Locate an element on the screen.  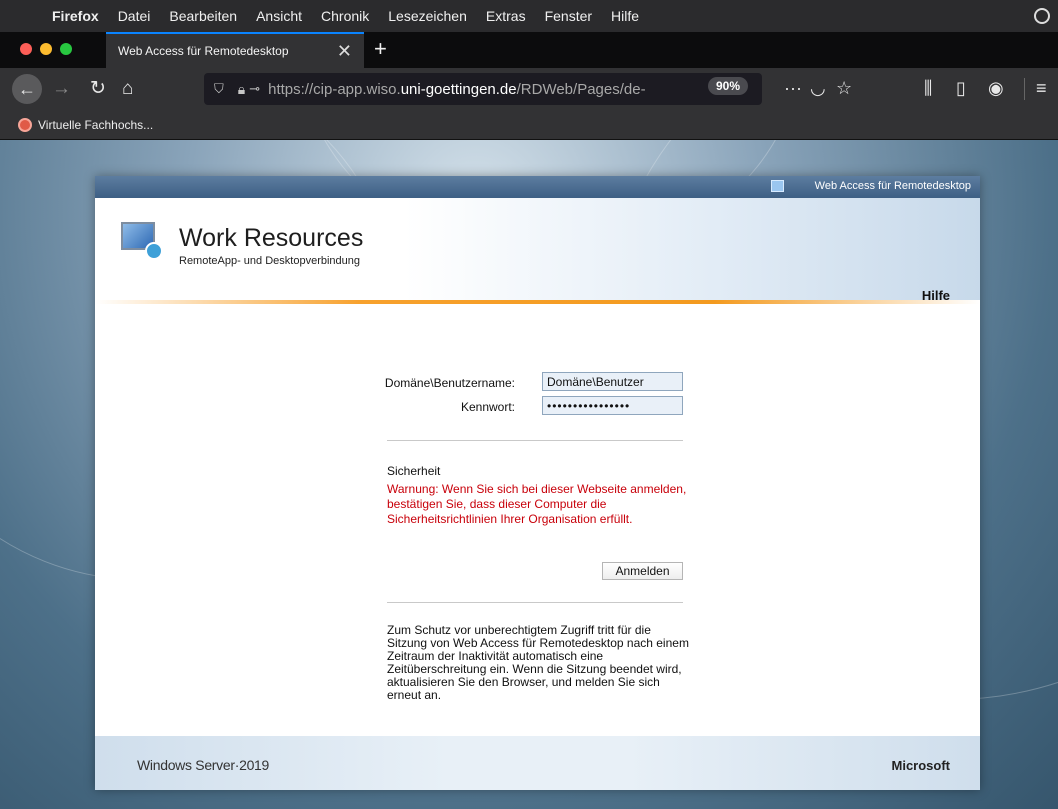
creative-cloud-icon is located at coordinates (1042, 16).